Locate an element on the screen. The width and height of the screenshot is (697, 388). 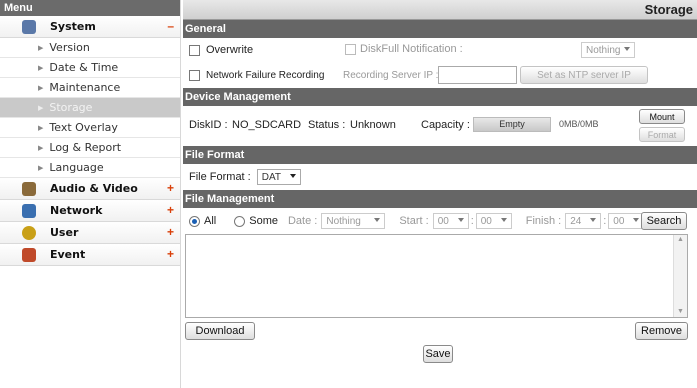
save-row: Save is located at coordinates (440, 352).